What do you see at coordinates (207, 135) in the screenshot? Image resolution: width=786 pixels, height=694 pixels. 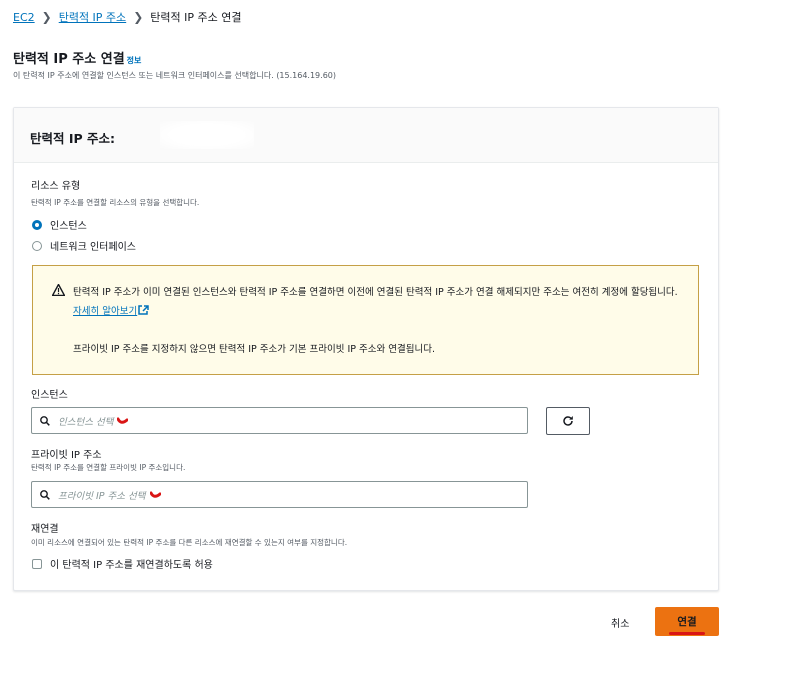 I see `redacted-ip-address` at bounding box center [207, 135].